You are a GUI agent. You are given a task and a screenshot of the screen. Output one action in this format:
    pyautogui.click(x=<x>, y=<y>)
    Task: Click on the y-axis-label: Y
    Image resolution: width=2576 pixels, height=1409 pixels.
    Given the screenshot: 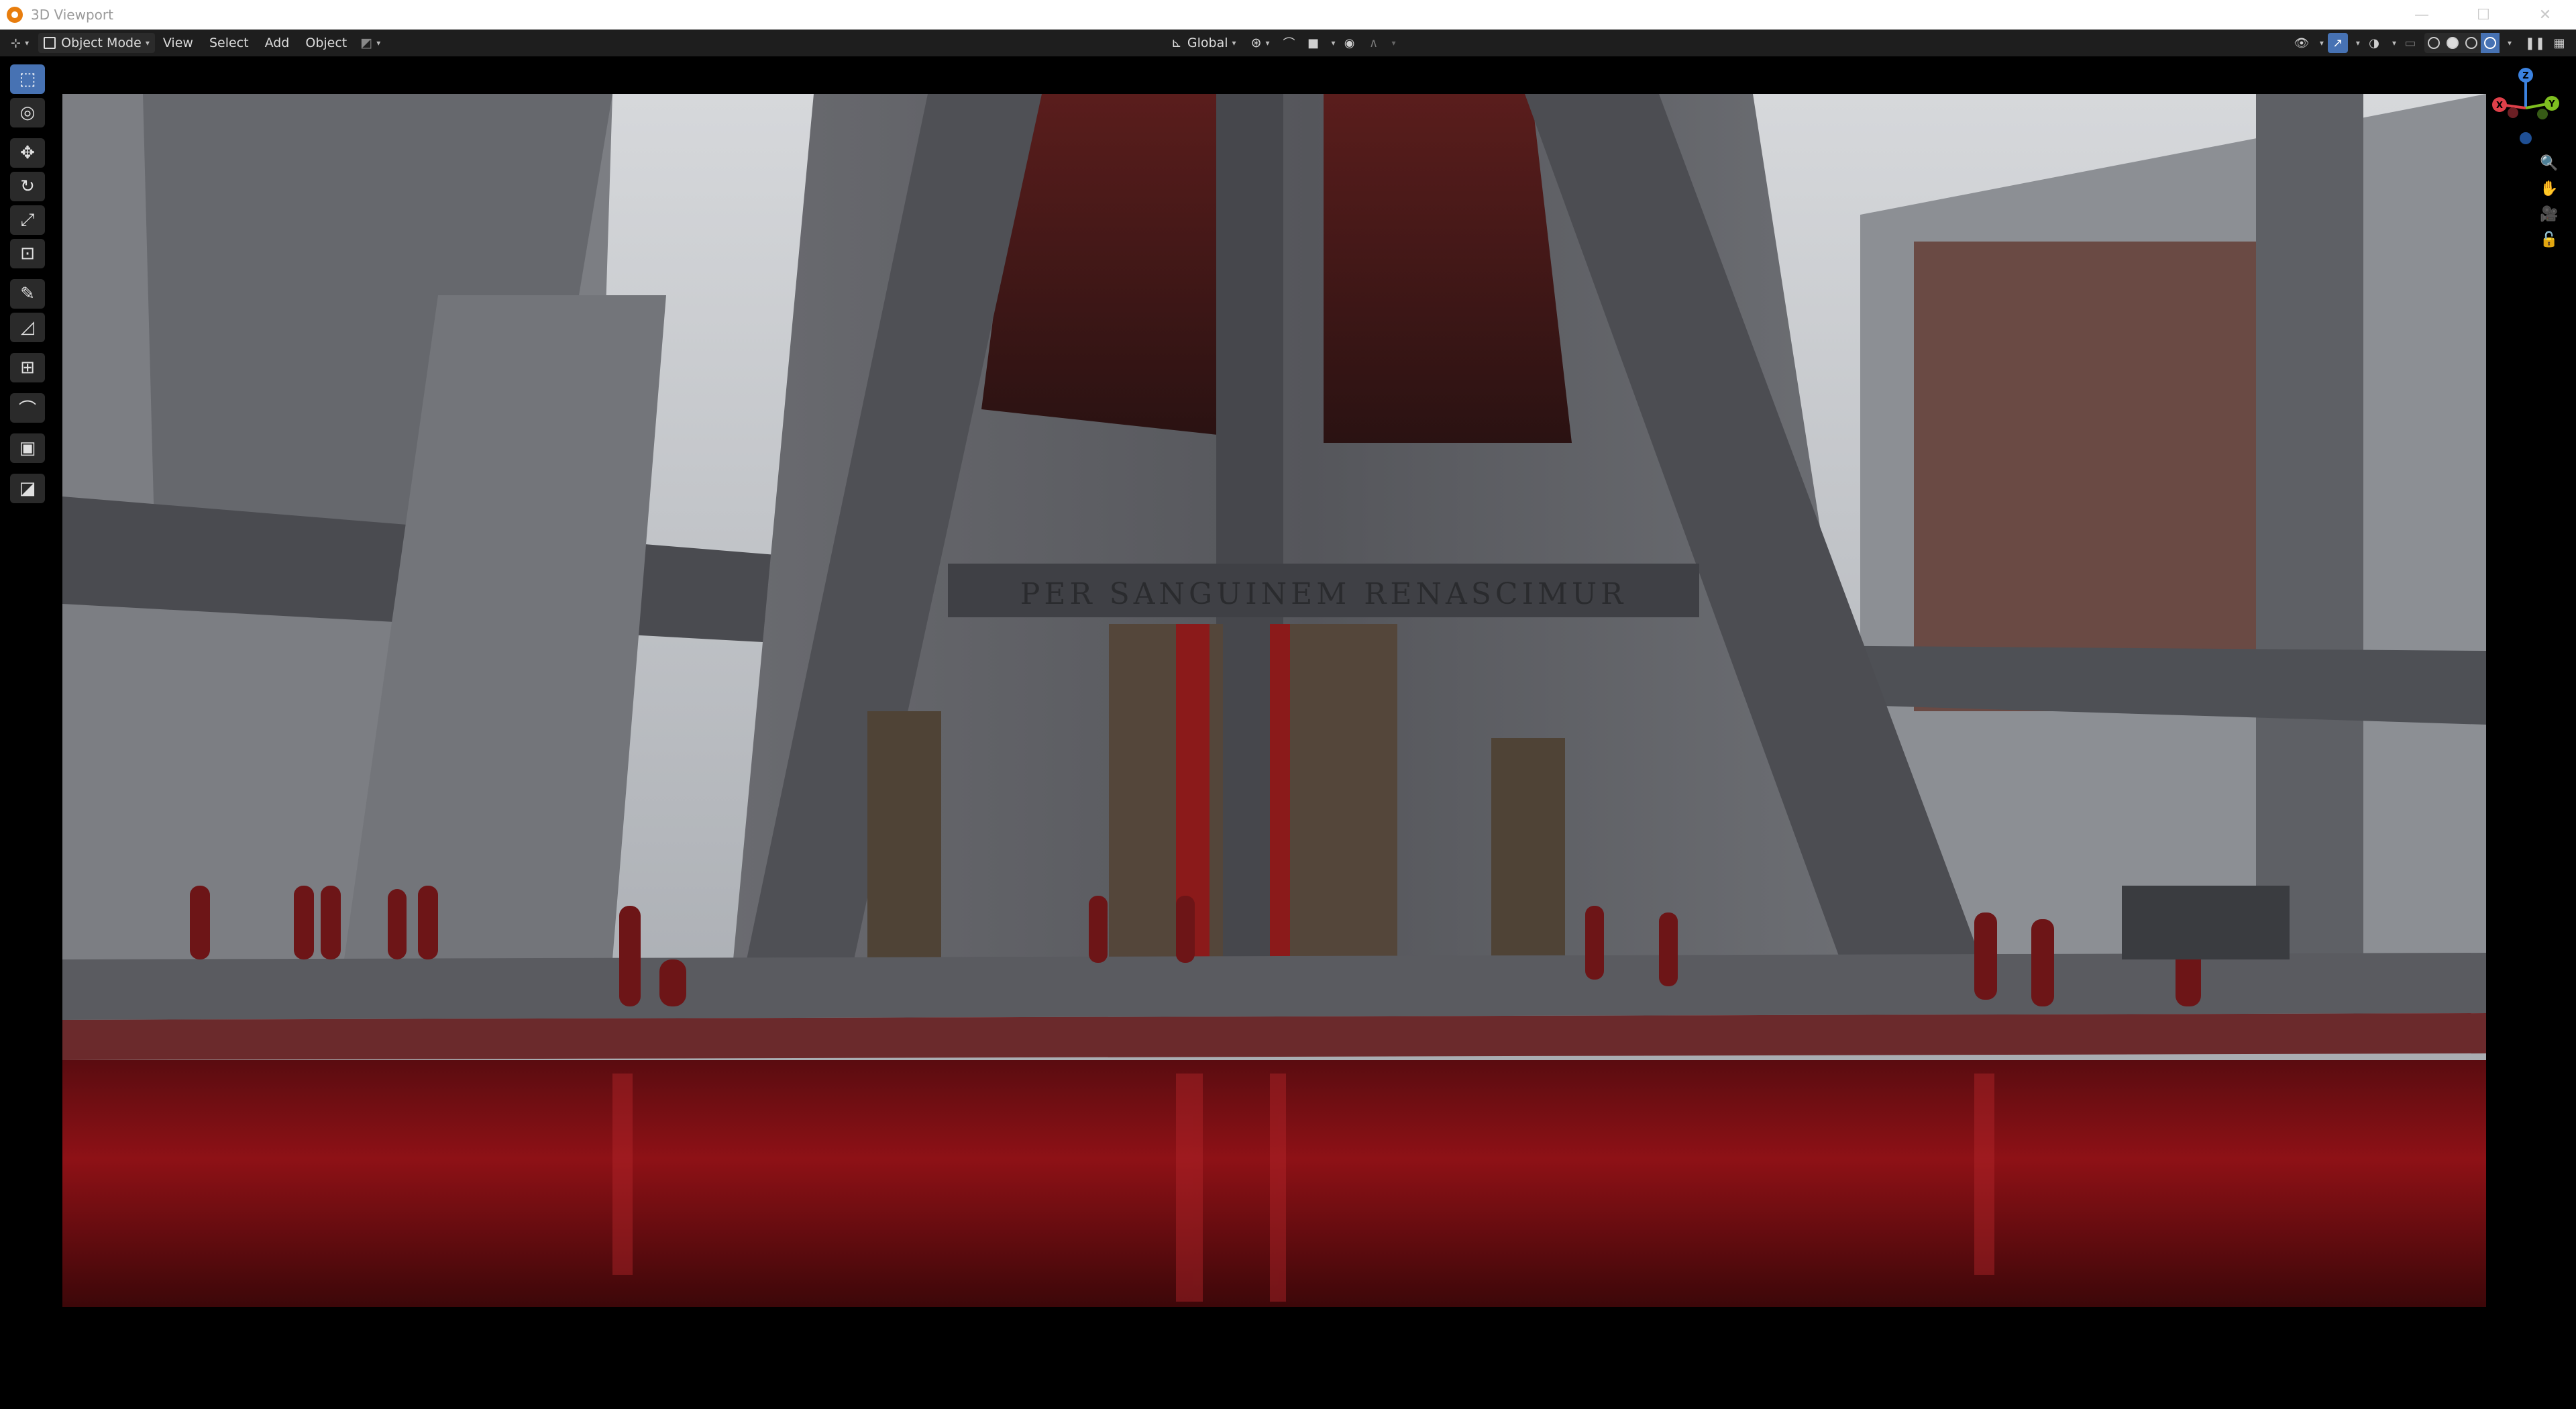 What is the action you would take?
    pyautogui.click(x=2551, y=104)
    